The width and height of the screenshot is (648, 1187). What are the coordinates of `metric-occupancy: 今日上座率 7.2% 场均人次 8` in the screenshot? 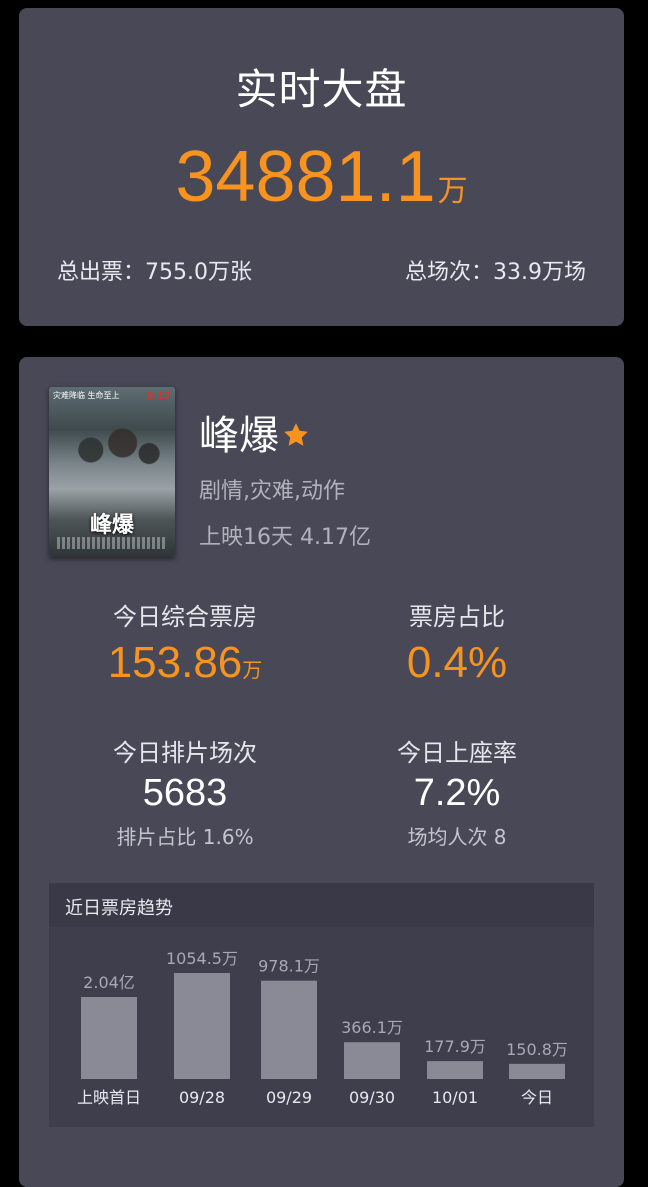 It's located at (457, 791).